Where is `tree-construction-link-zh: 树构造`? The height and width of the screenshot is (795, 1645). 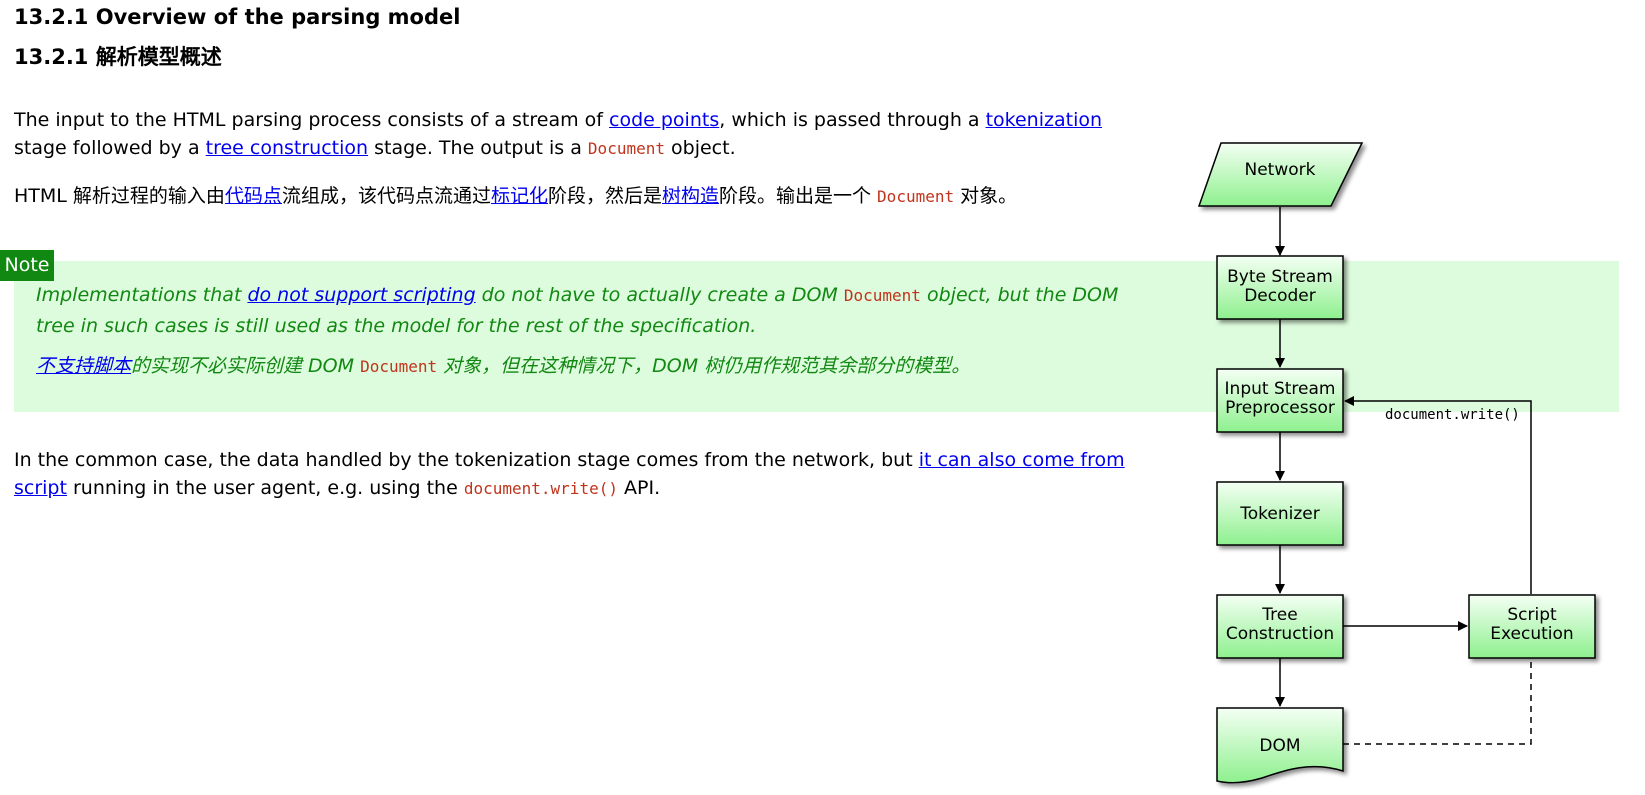 tree-construction-link-zh: 树构造 is located at coordinates (690, 196).